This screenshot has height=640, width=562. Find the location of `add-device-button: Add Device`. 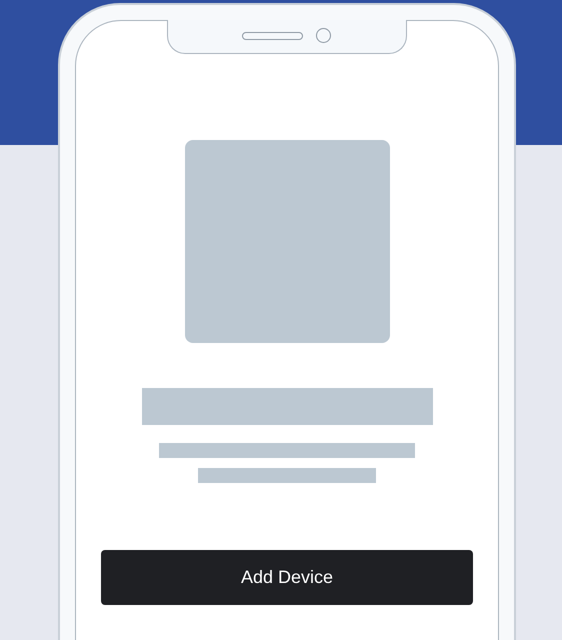

add-device-button: Add Device is located at coordinates (287, 577).